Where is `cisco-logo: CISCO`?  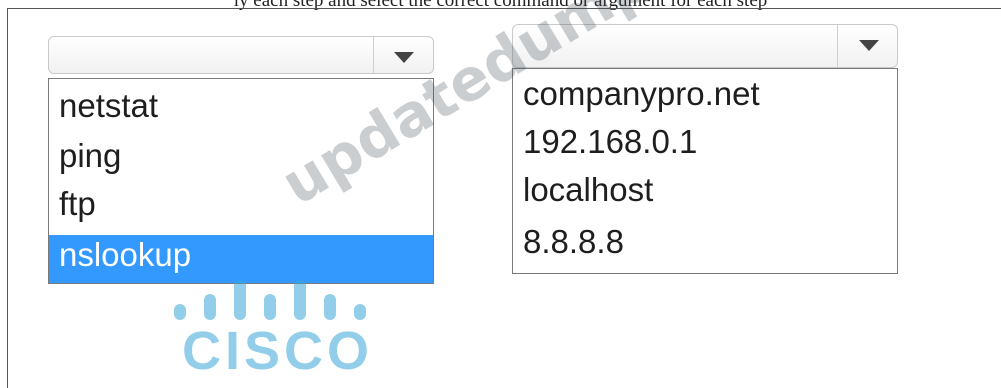
cisco-logo: CISCO is located at coordinates (275, 329).